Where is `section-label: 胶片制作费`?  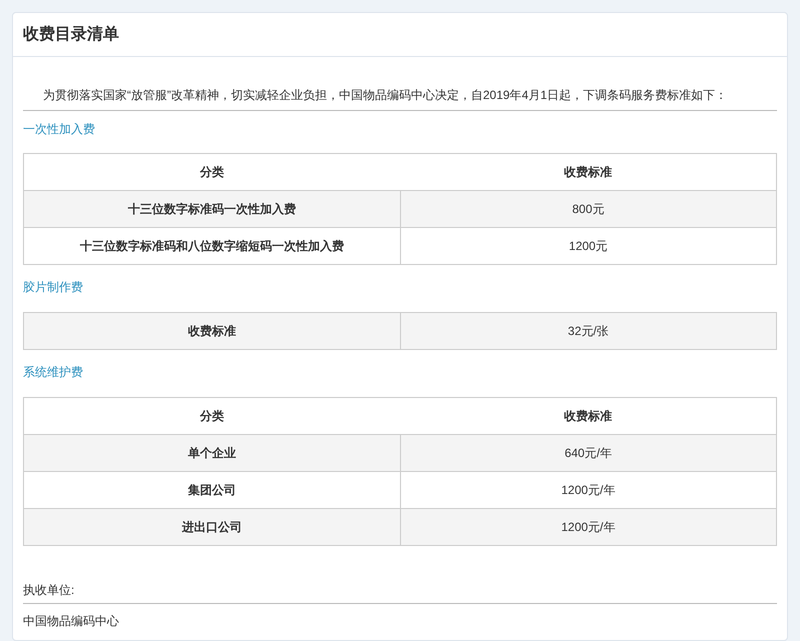 section-label: 胶片制作费 is located at coordinates (53, 287).